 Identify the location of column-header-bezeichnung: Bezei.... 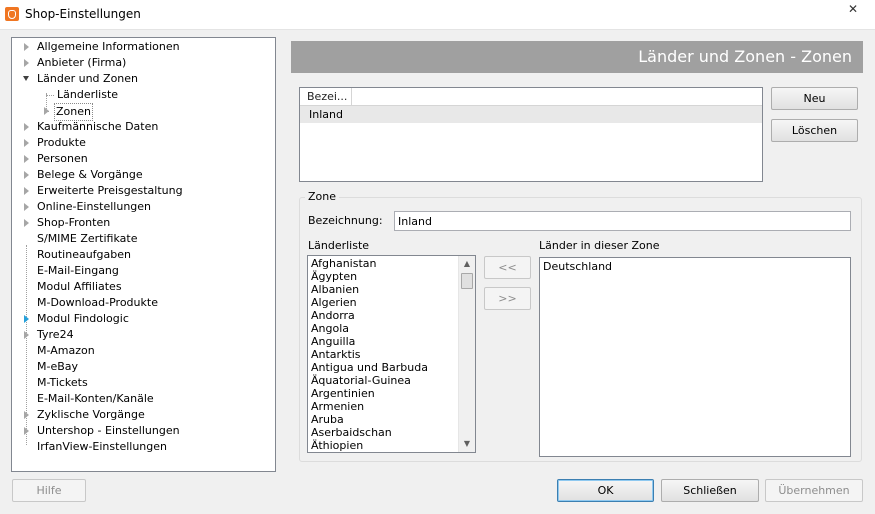
(326, 97).